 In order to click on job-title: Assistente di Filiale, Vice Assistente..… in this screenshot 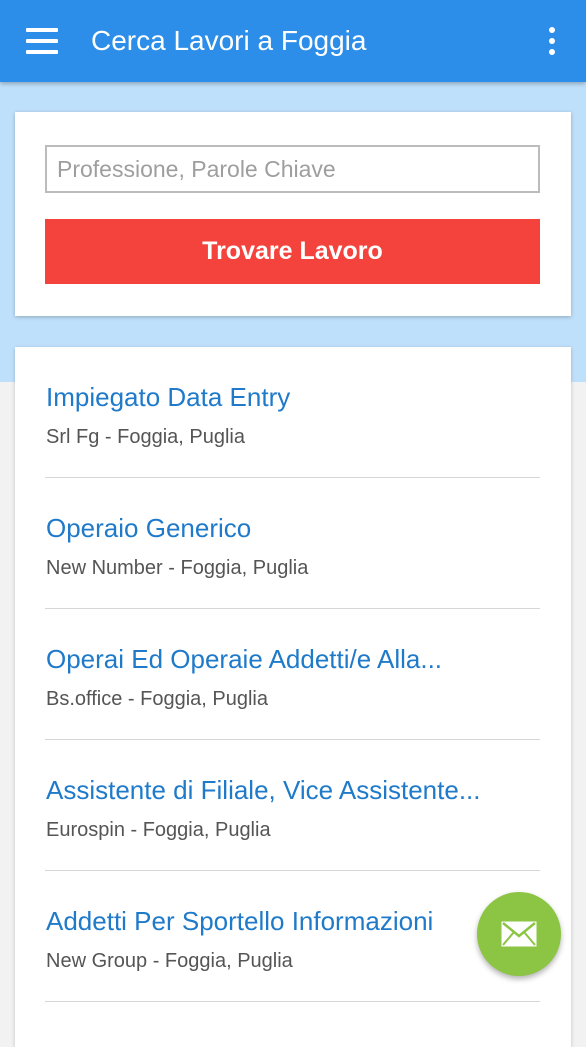, I will do `click(263, 790)`.